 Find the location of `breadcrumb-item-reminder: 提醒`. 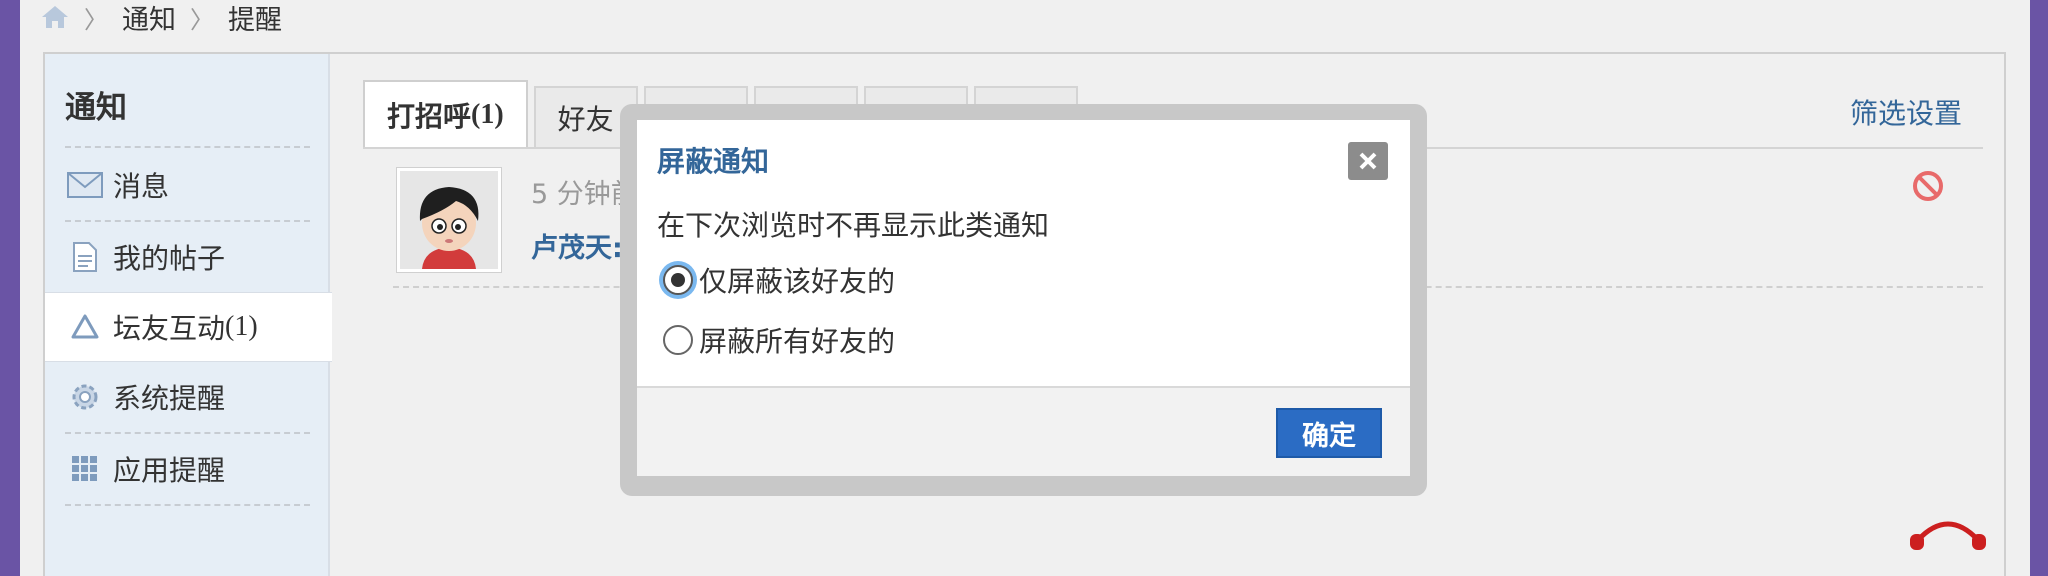

breadcrumb-item-reminder: 提醒 is located at coordinates (255, 20).